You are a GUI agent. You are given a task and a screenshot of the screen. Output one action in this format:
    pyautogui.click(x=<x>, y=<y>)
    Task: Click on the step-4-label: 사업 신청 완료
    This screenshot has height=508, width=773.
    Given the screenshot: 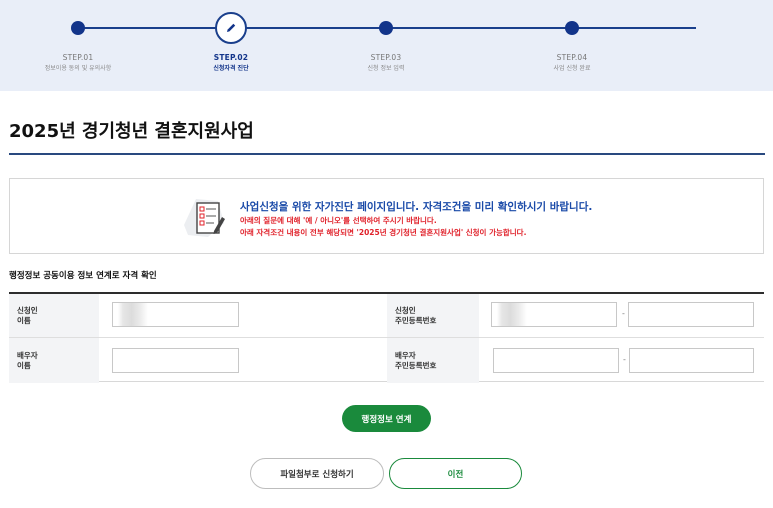 What is the action you would take?
    pyautogui.click(x=572, y=68)
    